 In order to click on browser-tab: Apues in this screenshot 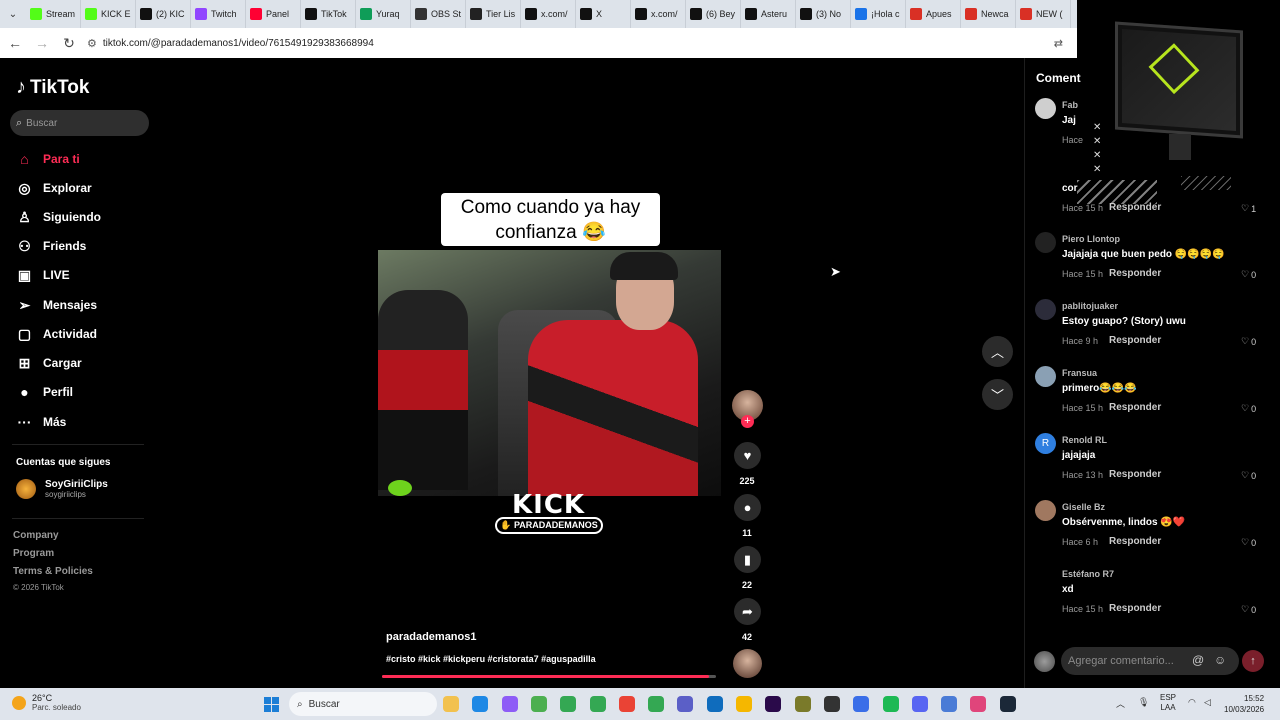, I will do `click(933, 14)`.